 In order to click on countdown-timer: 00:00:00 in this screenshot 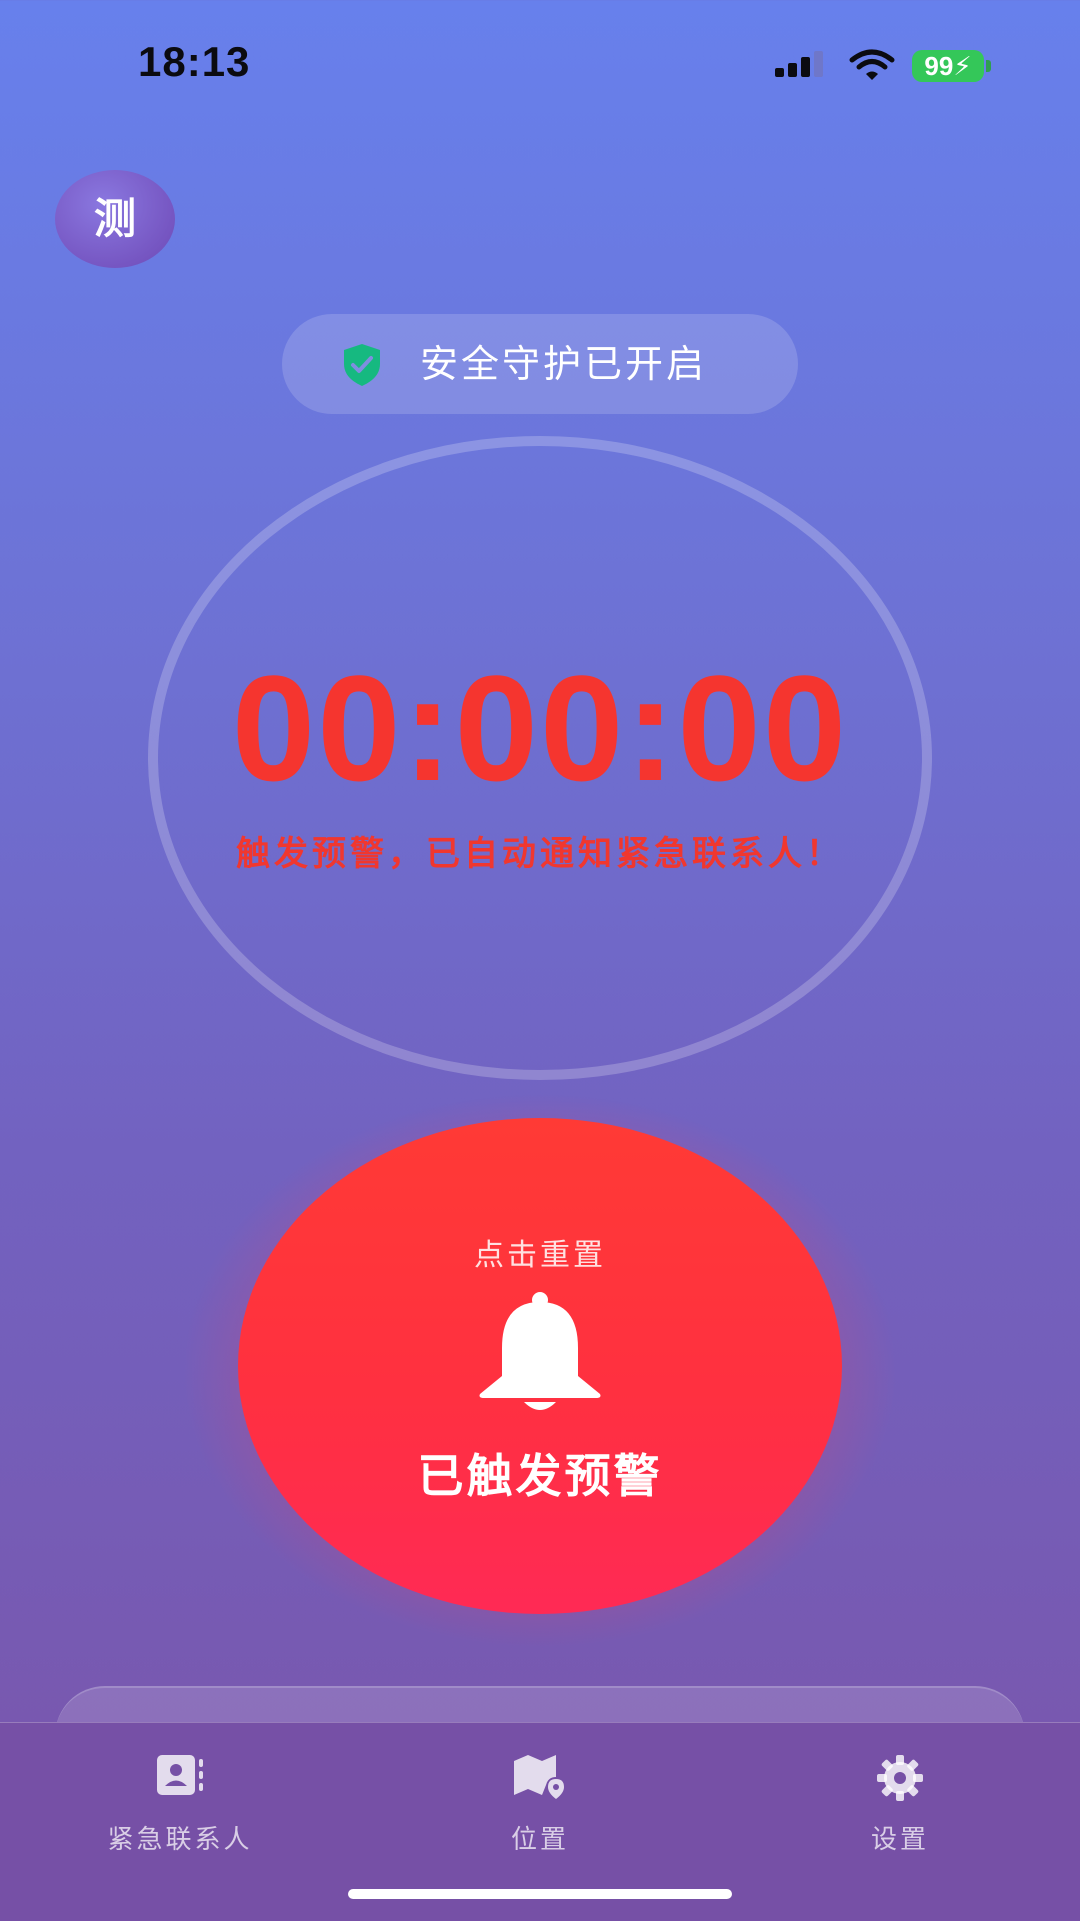, I will do `click(540, 728)`.